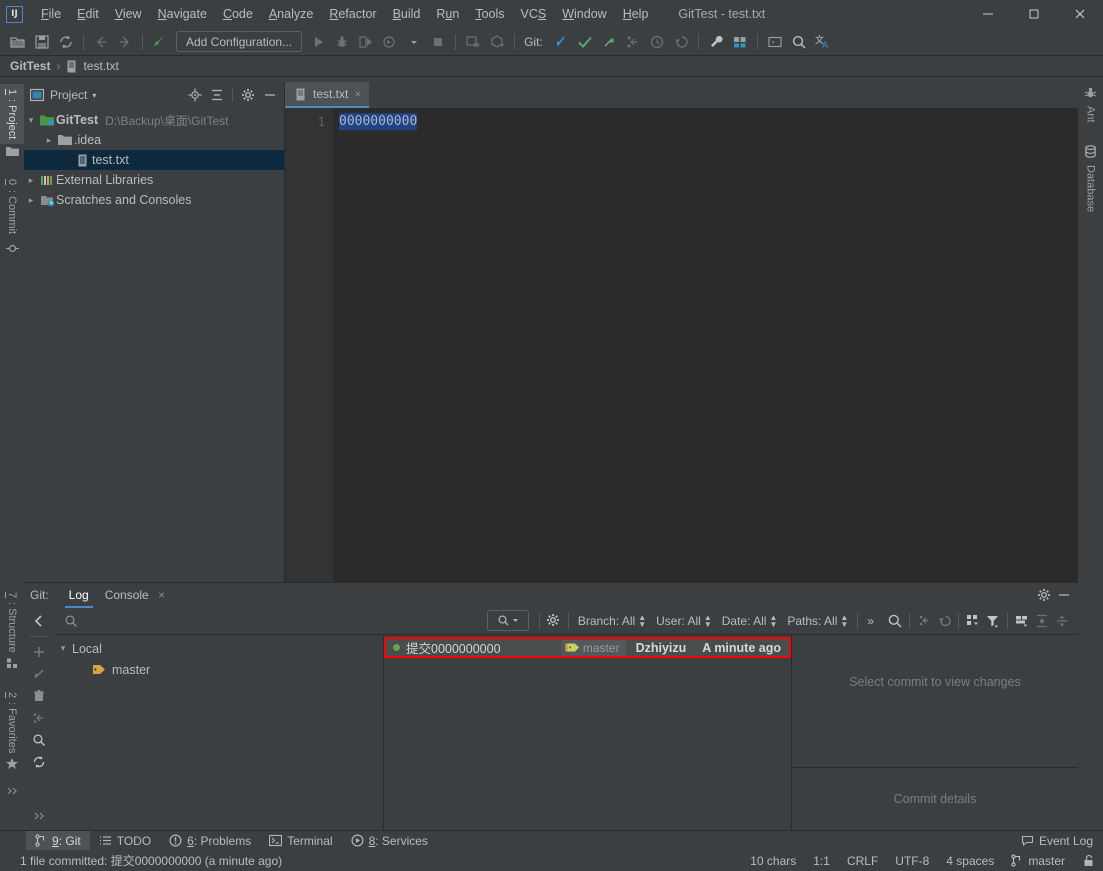 This screenshot has width=1103, height=871. I want to click on search-everywhere-icon, so click(799, 42).